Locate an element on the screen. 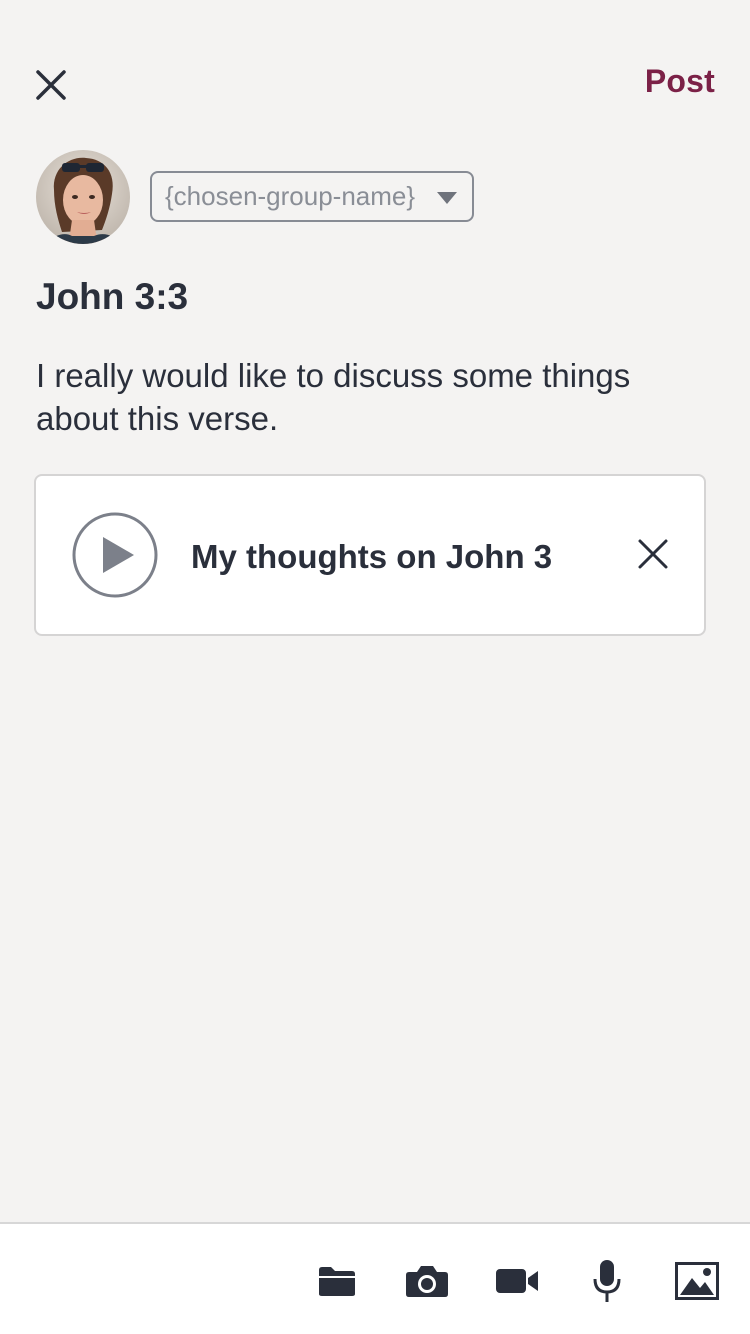  record-audio-button is located at coordinates (607, 1281).